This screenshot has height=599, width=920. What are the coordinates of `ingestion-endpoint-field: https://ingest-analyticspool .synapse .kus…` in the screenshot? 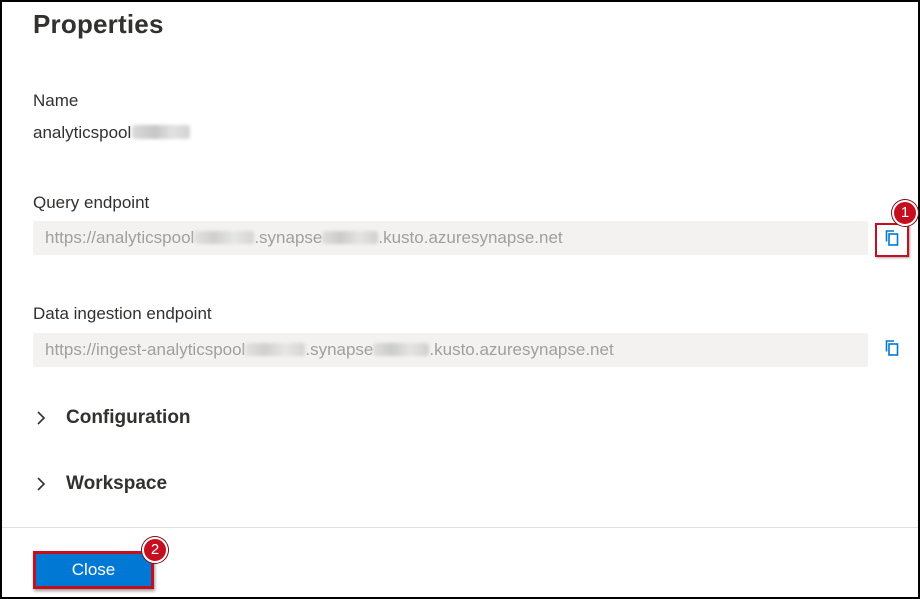 It's located at (450, 350).